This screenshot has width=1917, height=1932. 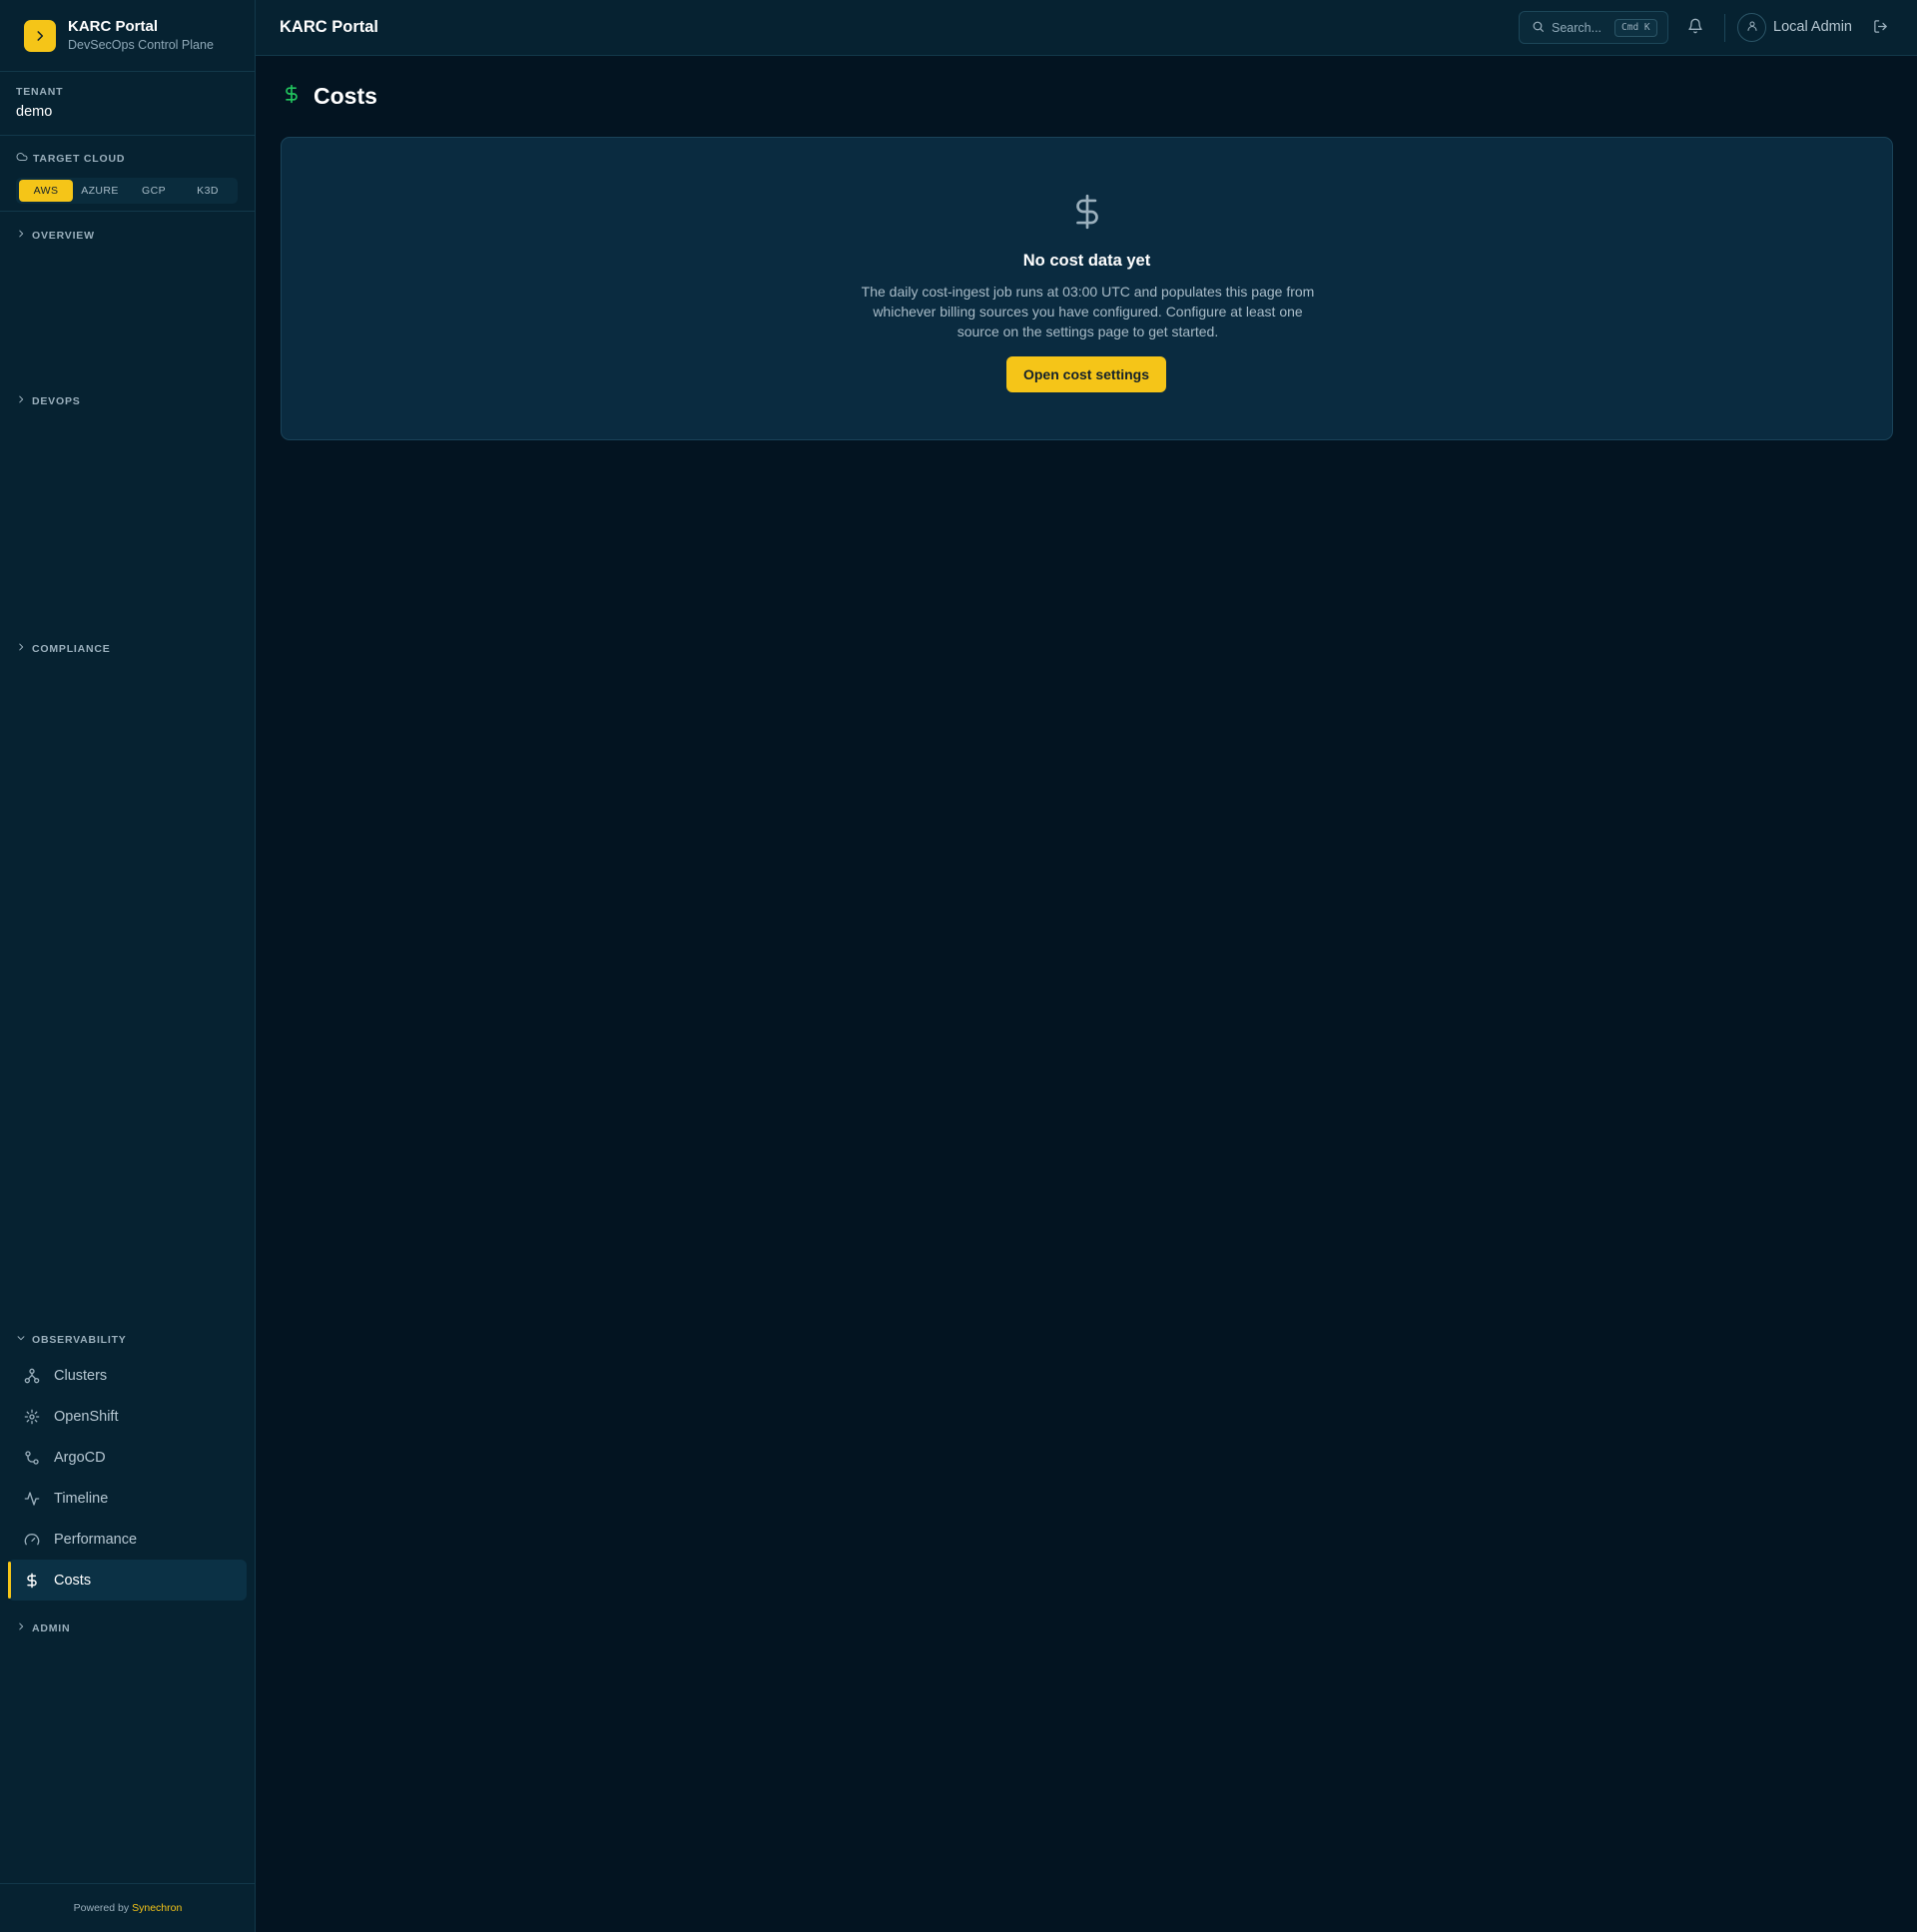 What do you see at coordinates (127, 36) in the screenshot?
I see `brand: KARC Portal DevSecOps Control Plane` at bounding box center [127, 36].